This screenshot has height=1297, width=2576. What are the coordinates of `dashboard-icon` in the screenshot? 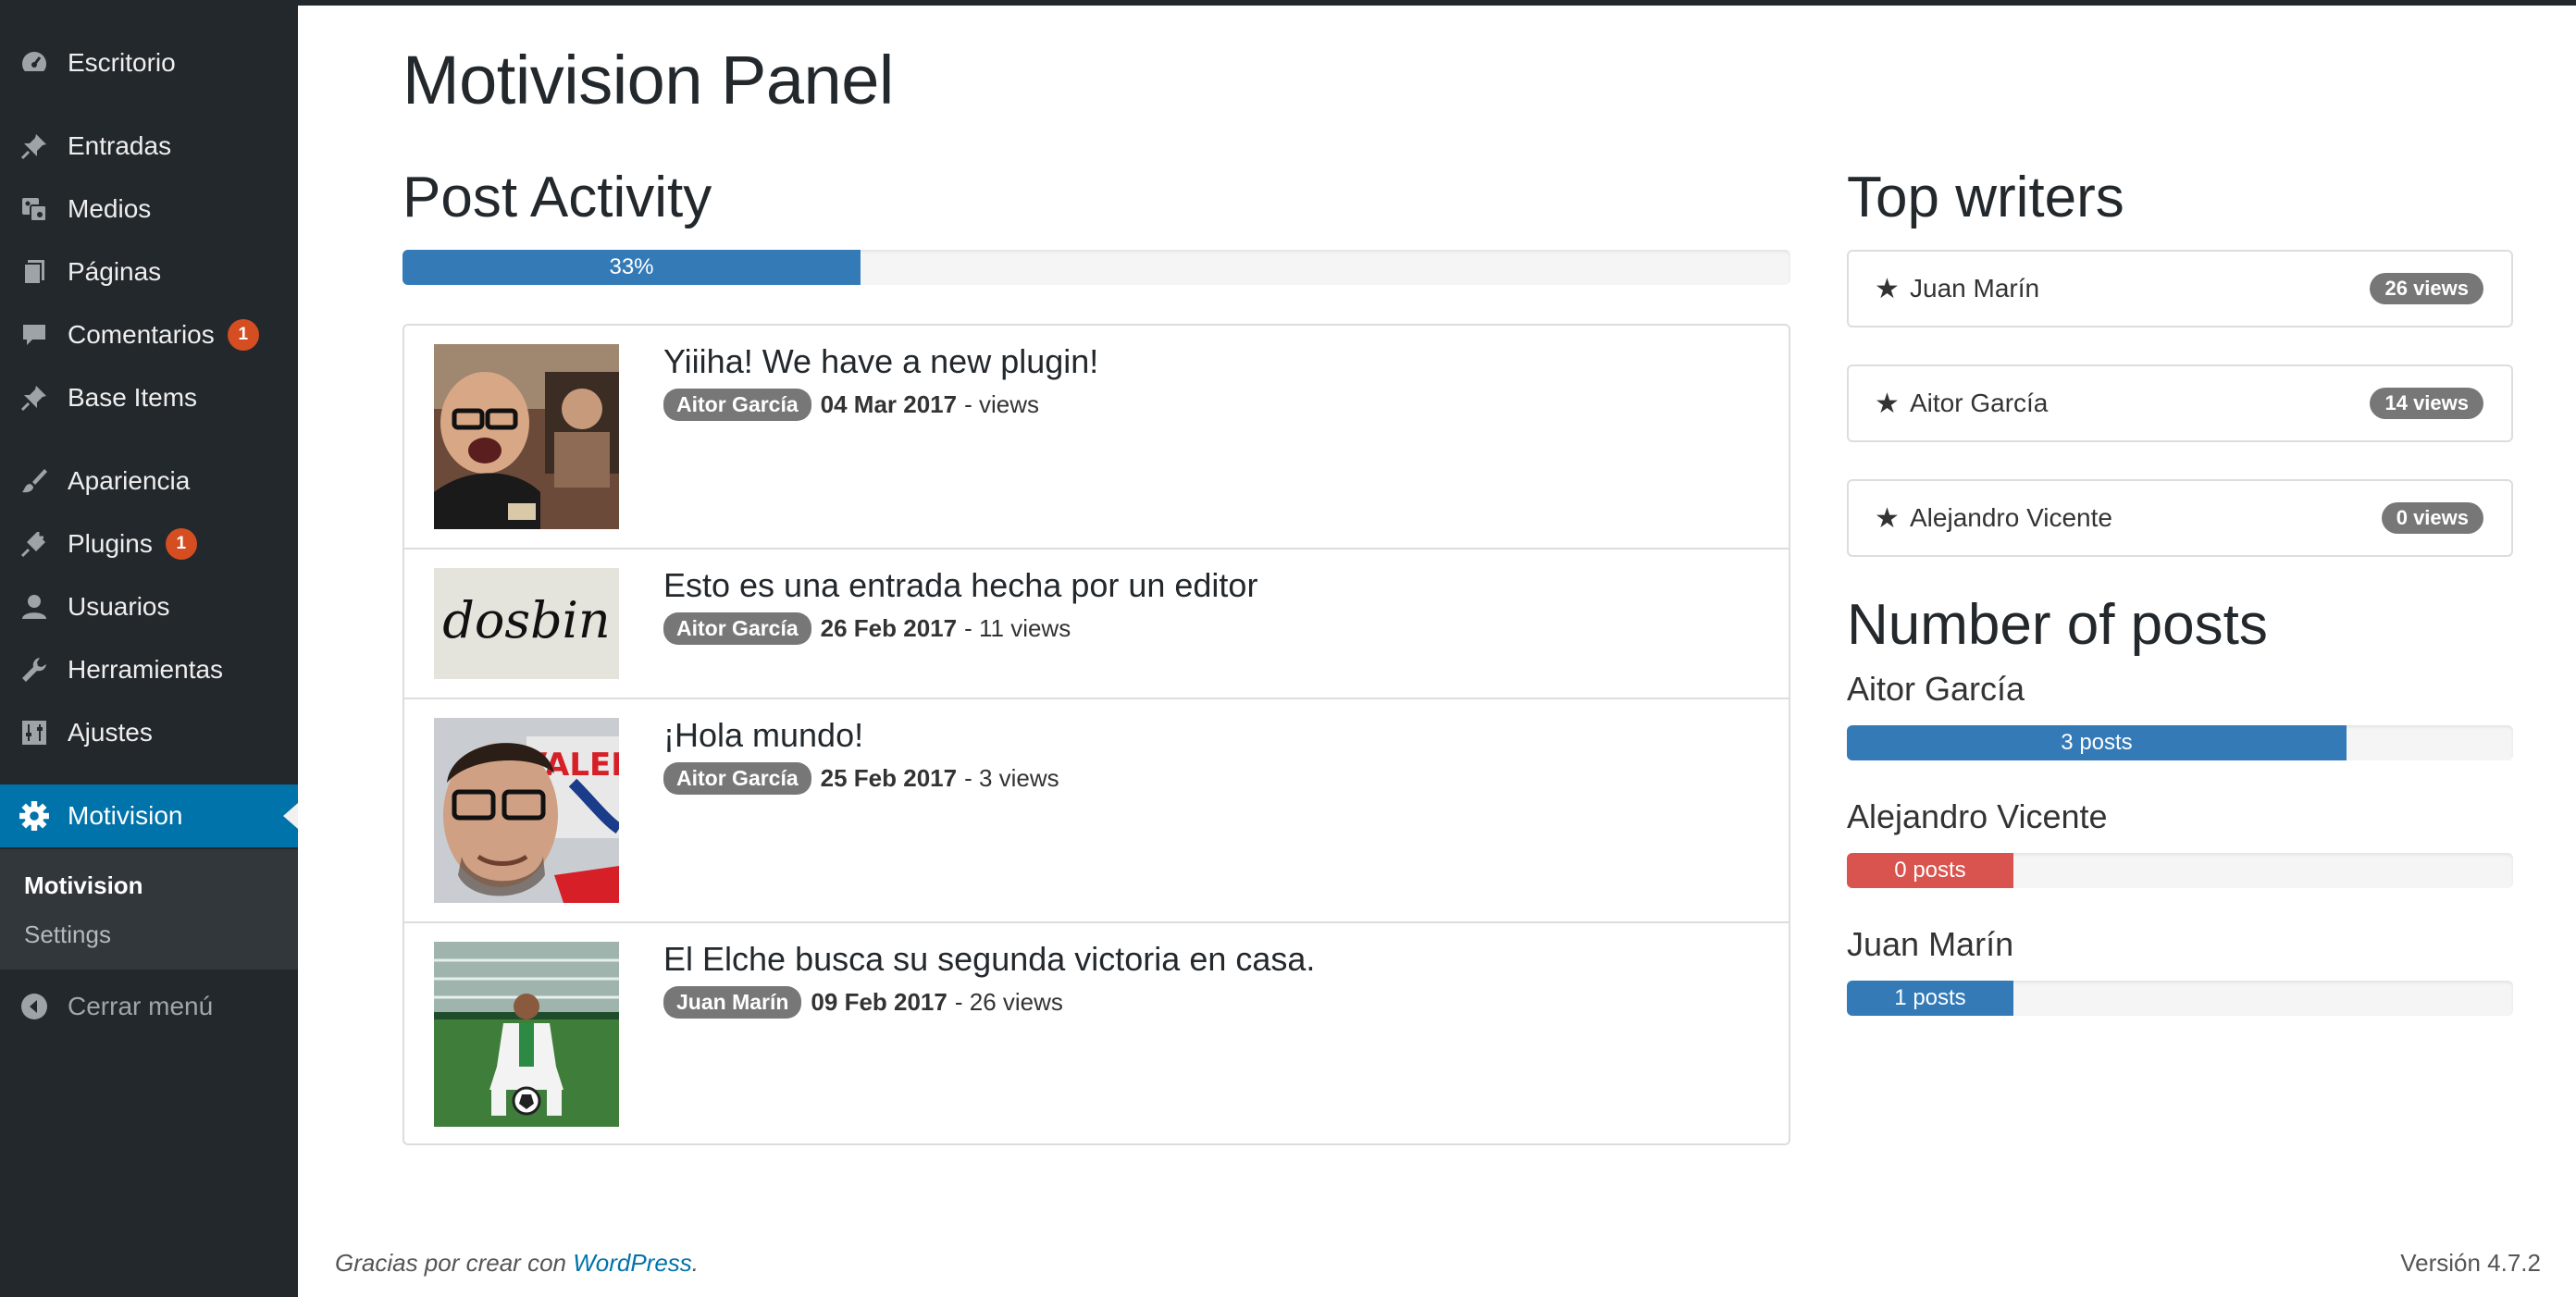 It's located at (34, 63).